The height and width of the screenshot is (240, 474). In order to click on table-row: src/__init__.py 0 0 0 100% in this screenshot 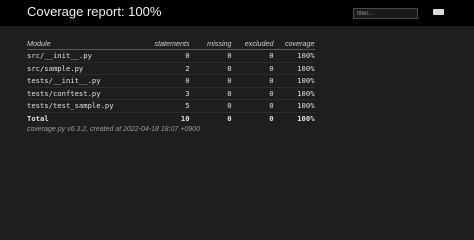, I will do `click(171, 56)`.